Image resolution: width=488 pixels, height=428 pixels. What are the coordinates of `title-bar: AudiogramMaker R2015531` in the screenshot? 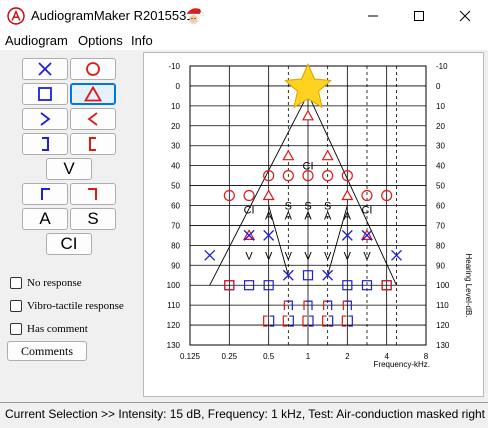 It's located at (244, 16).